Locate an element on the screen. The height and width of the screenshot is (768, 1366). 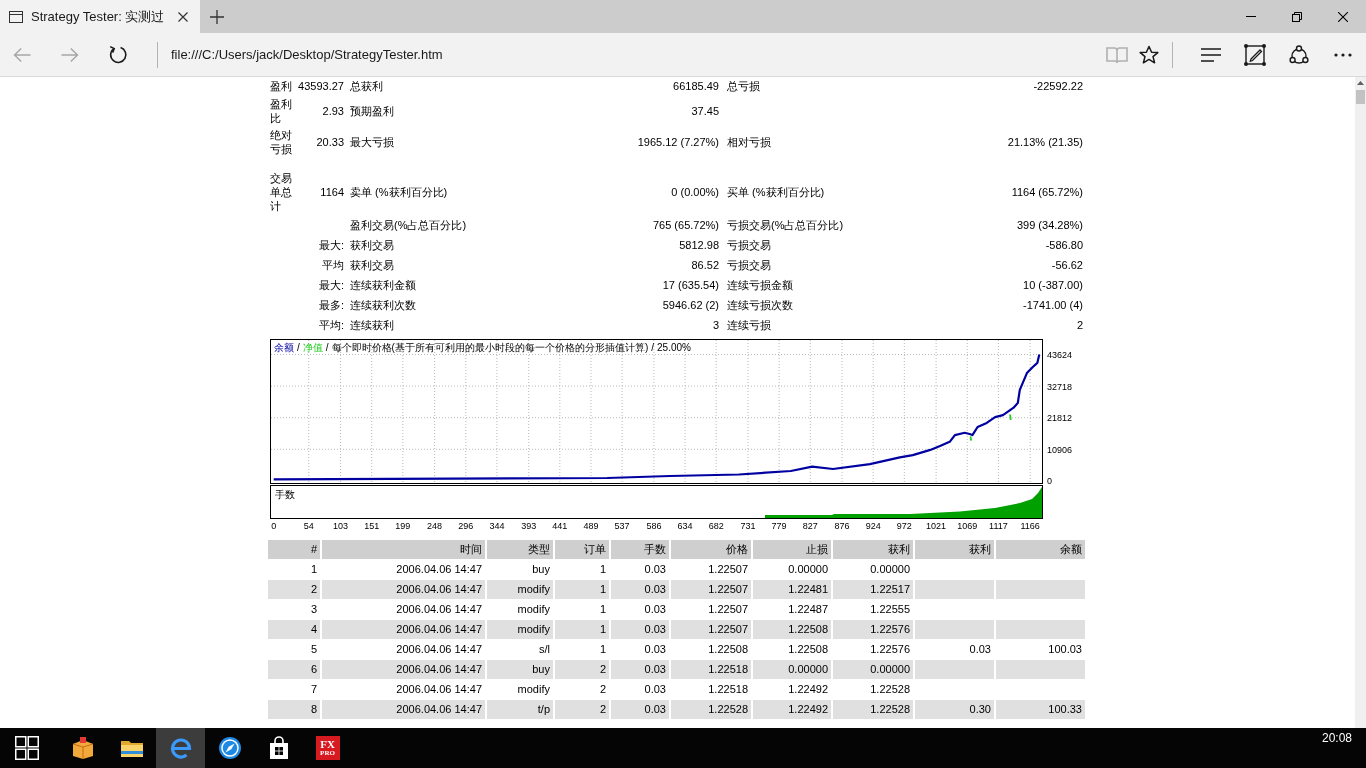
table-cell-text: 100.03 is located at coordinates (1065, 650).